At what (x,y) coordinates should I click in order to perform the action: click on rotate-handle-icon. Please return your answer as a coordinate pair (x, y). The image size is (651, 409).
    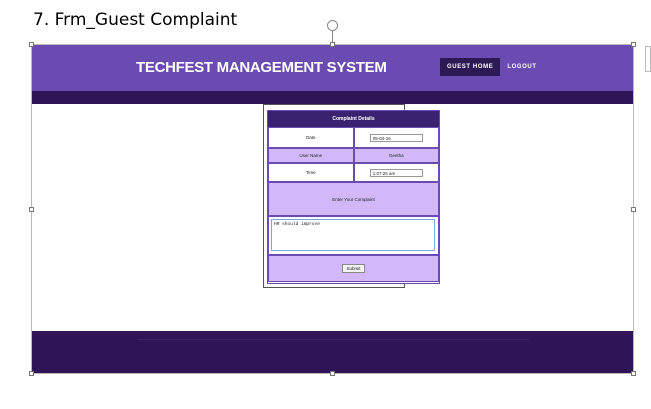
    Looking at the image, I should click on (332, 25).